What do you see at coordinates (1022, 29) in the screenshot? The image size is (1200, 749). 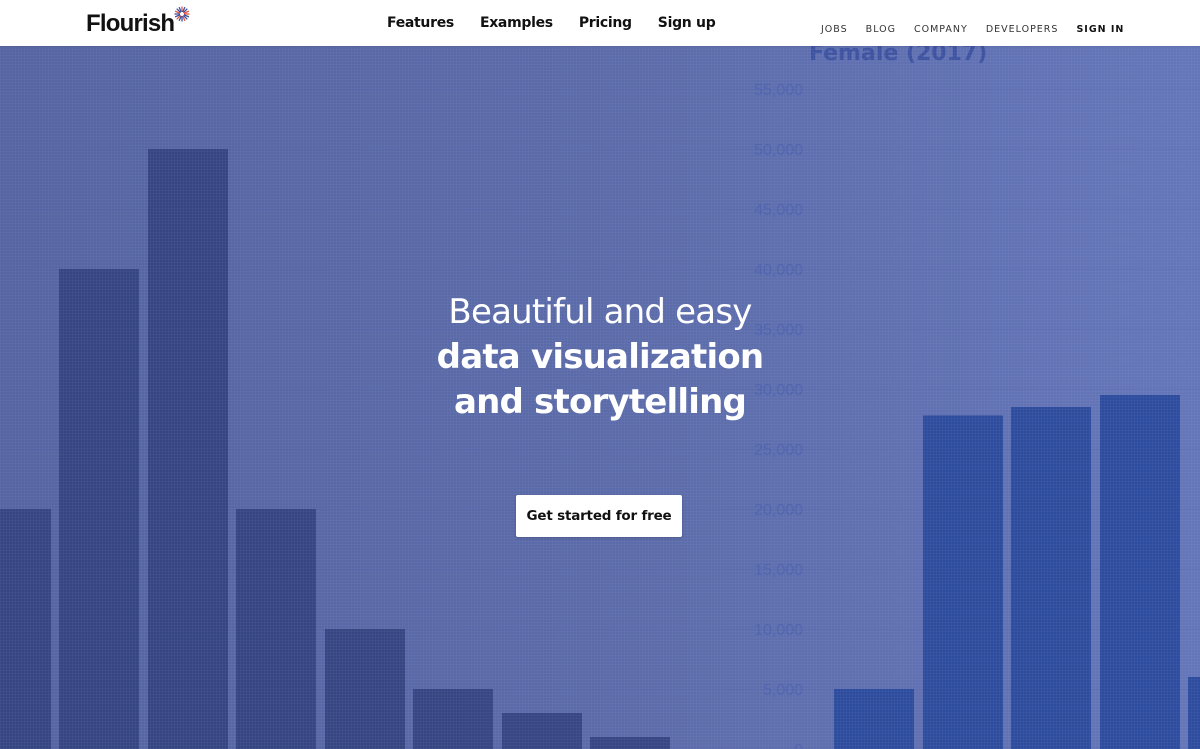 I see `util-link-developers: DEVELOPERS` at bounding box center [1022, 29].